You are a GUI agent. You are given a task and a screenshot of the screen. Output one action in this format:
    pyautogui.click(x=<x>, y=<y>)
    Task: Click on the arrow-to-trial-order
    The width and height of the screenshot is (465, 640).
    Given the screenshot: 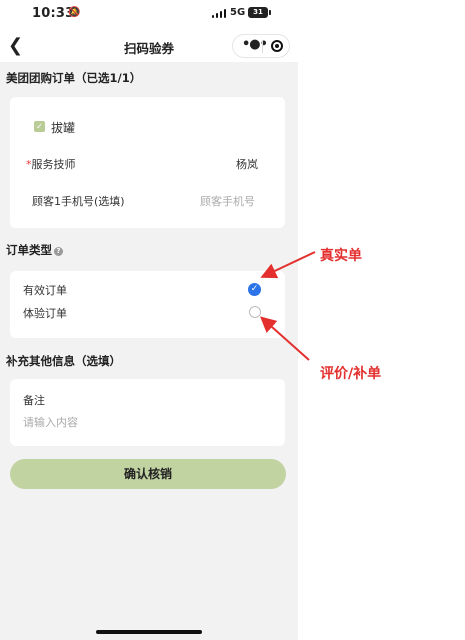 What is the action you would take?
    pyautogui.click(x=285, y=338)
    